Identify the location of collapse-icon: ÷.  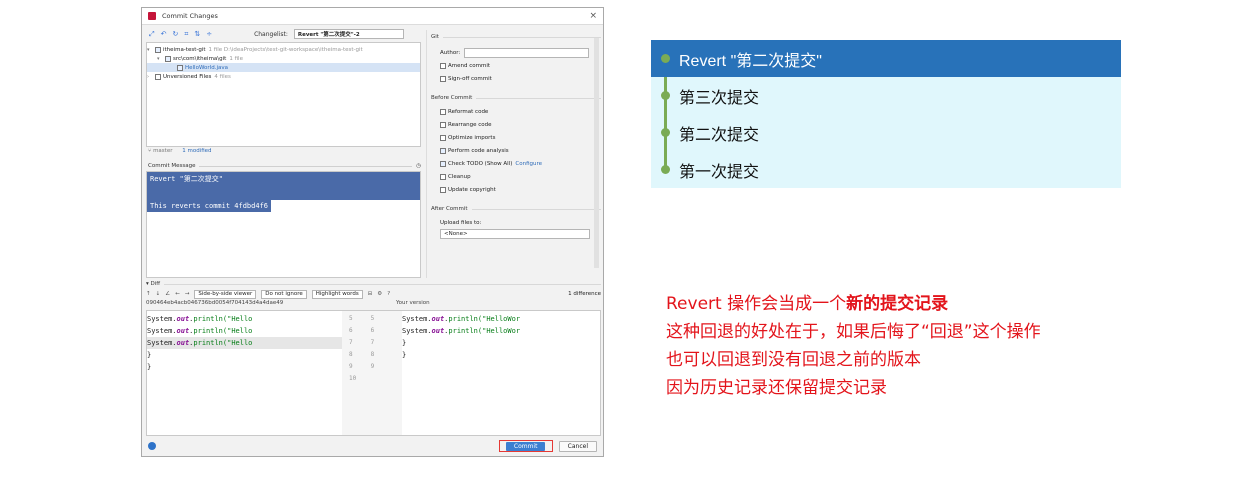
(209, 34).